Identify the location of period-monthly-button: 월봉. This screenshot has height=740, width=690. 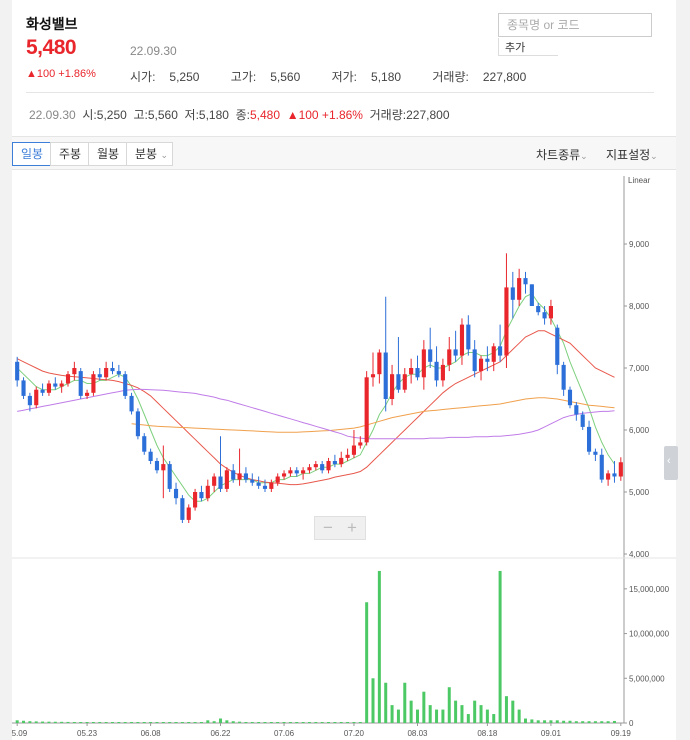
(108, 154).